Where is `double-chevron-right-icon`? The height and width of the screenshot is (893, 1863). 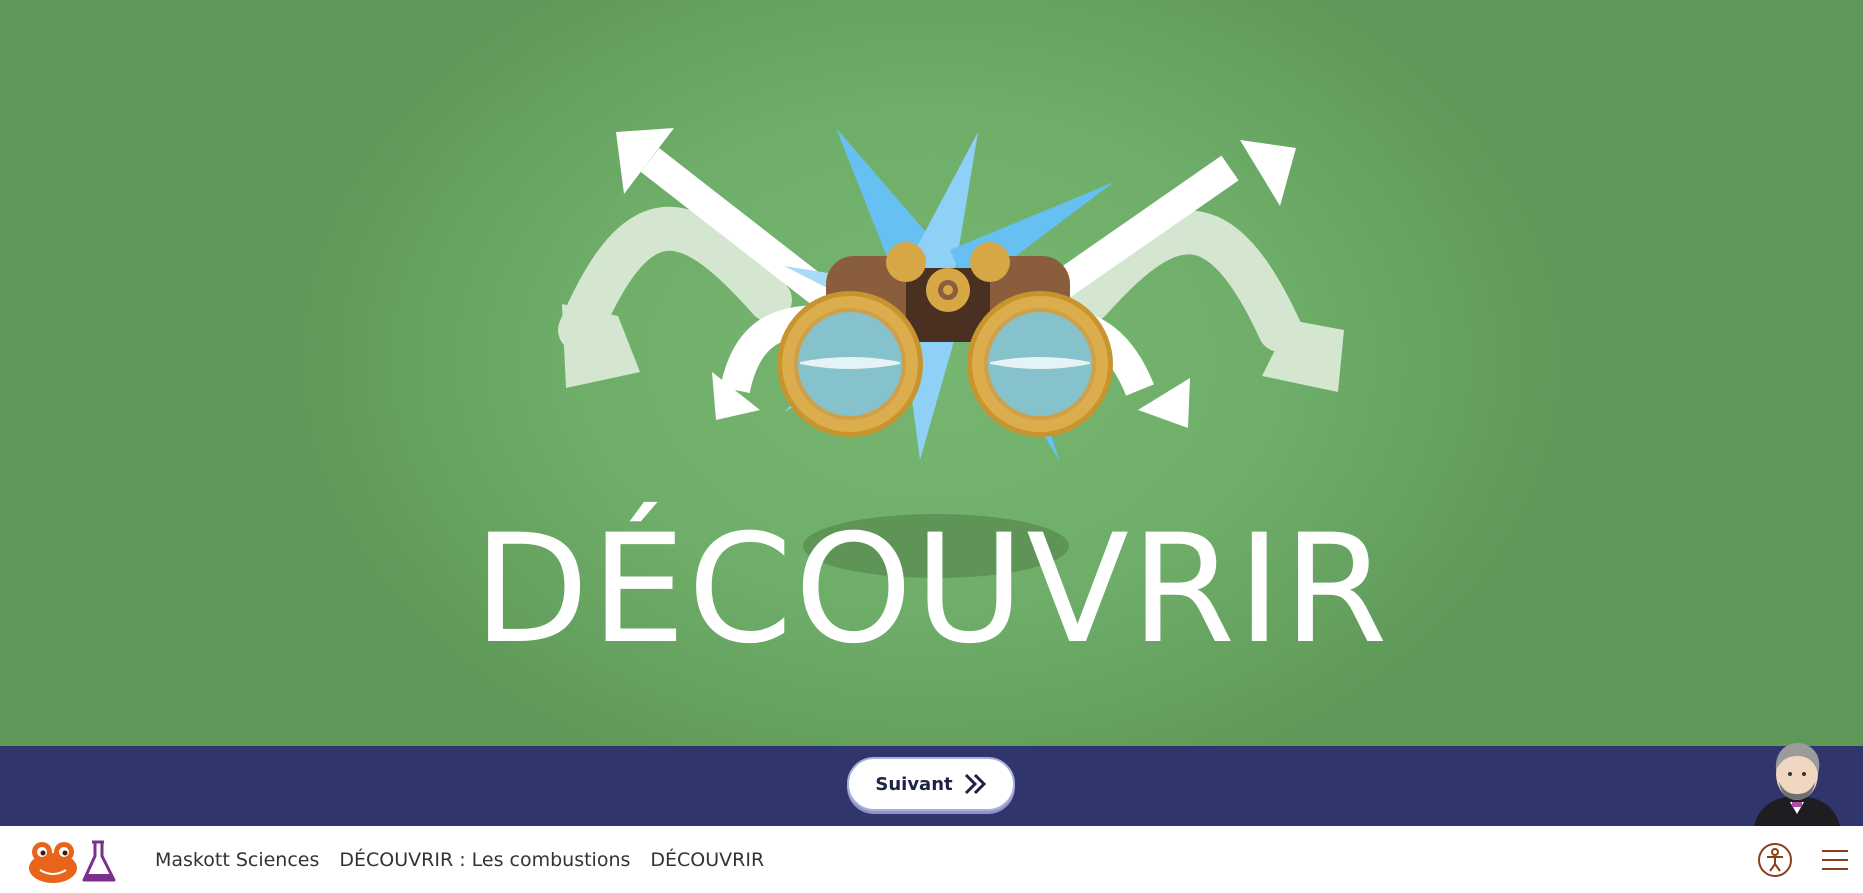
double-chevron-right-icon is located at coordinates (975, 784).